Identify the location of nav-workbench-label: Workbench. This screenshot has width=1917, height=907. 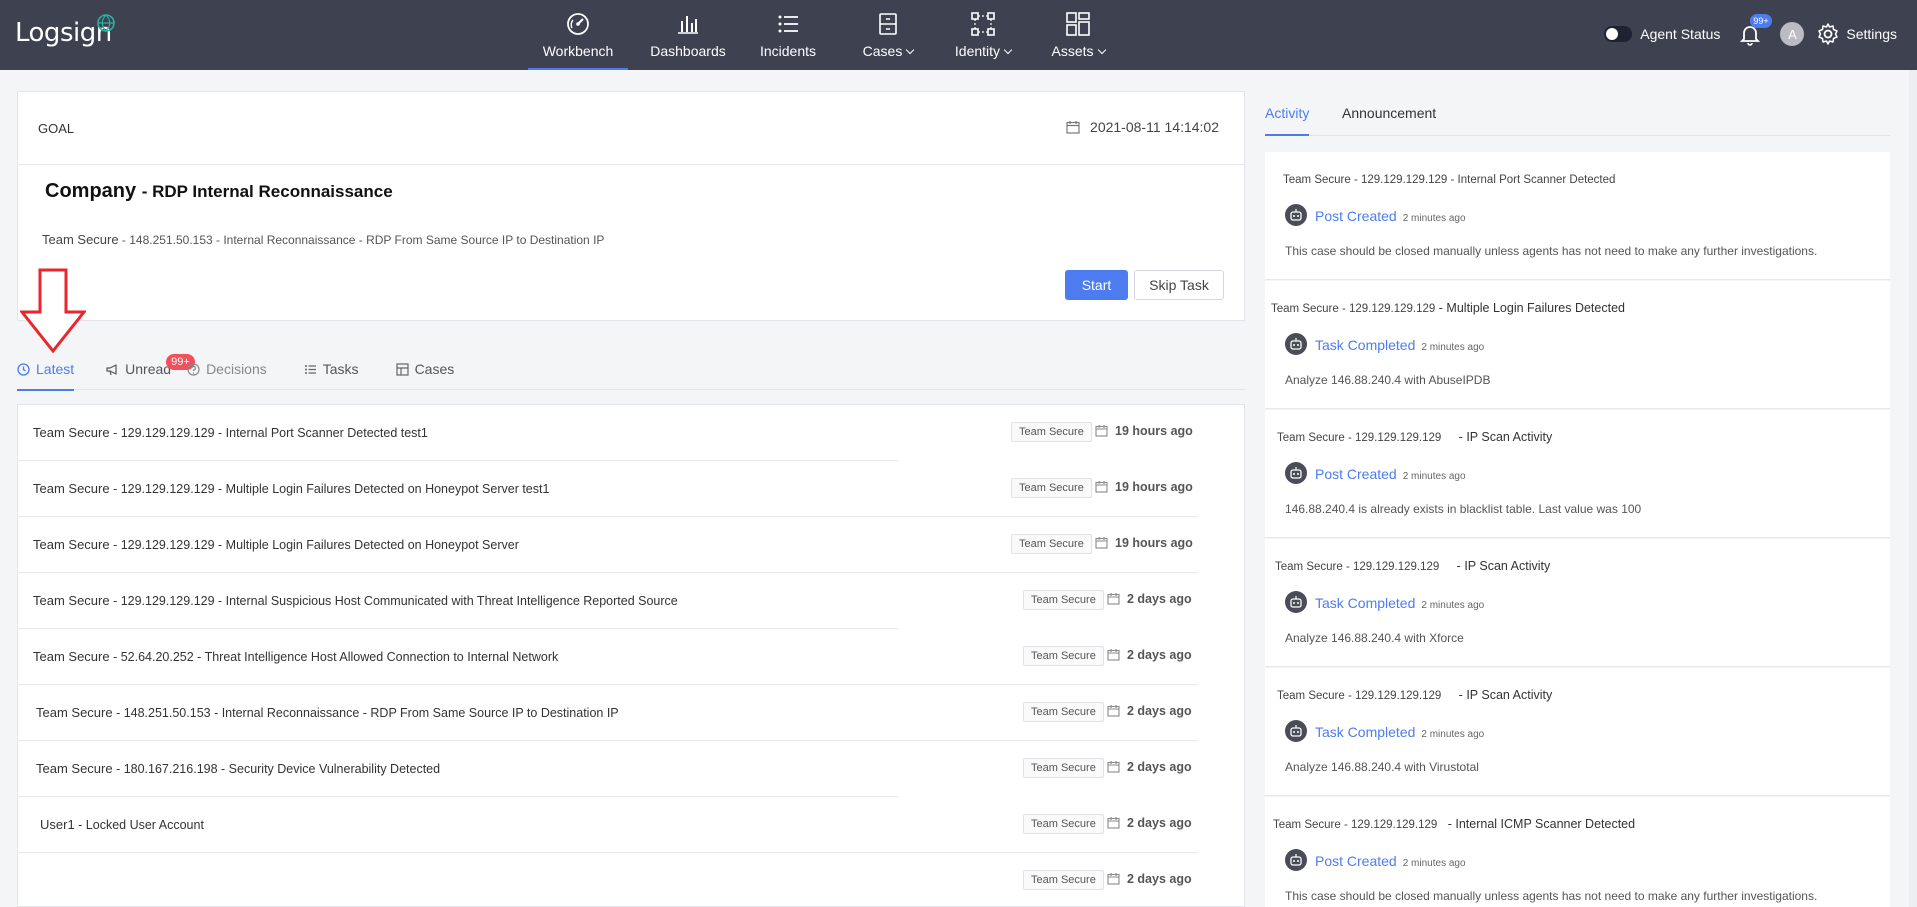
(578, 51).